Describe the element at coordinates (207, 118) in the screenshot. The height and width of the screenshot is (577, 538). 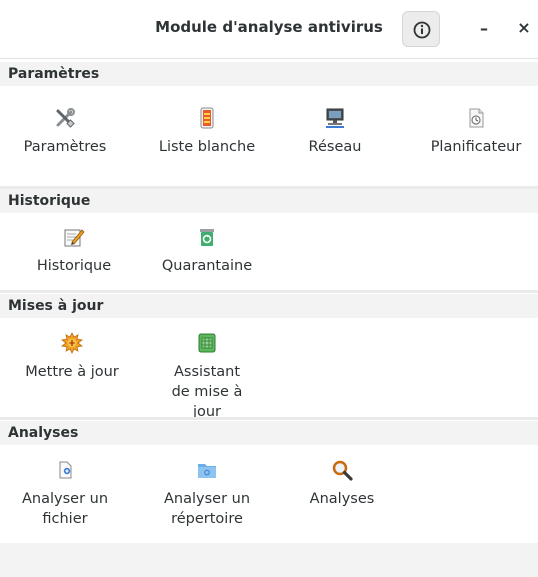
I see `whitelist-icon` at that location.